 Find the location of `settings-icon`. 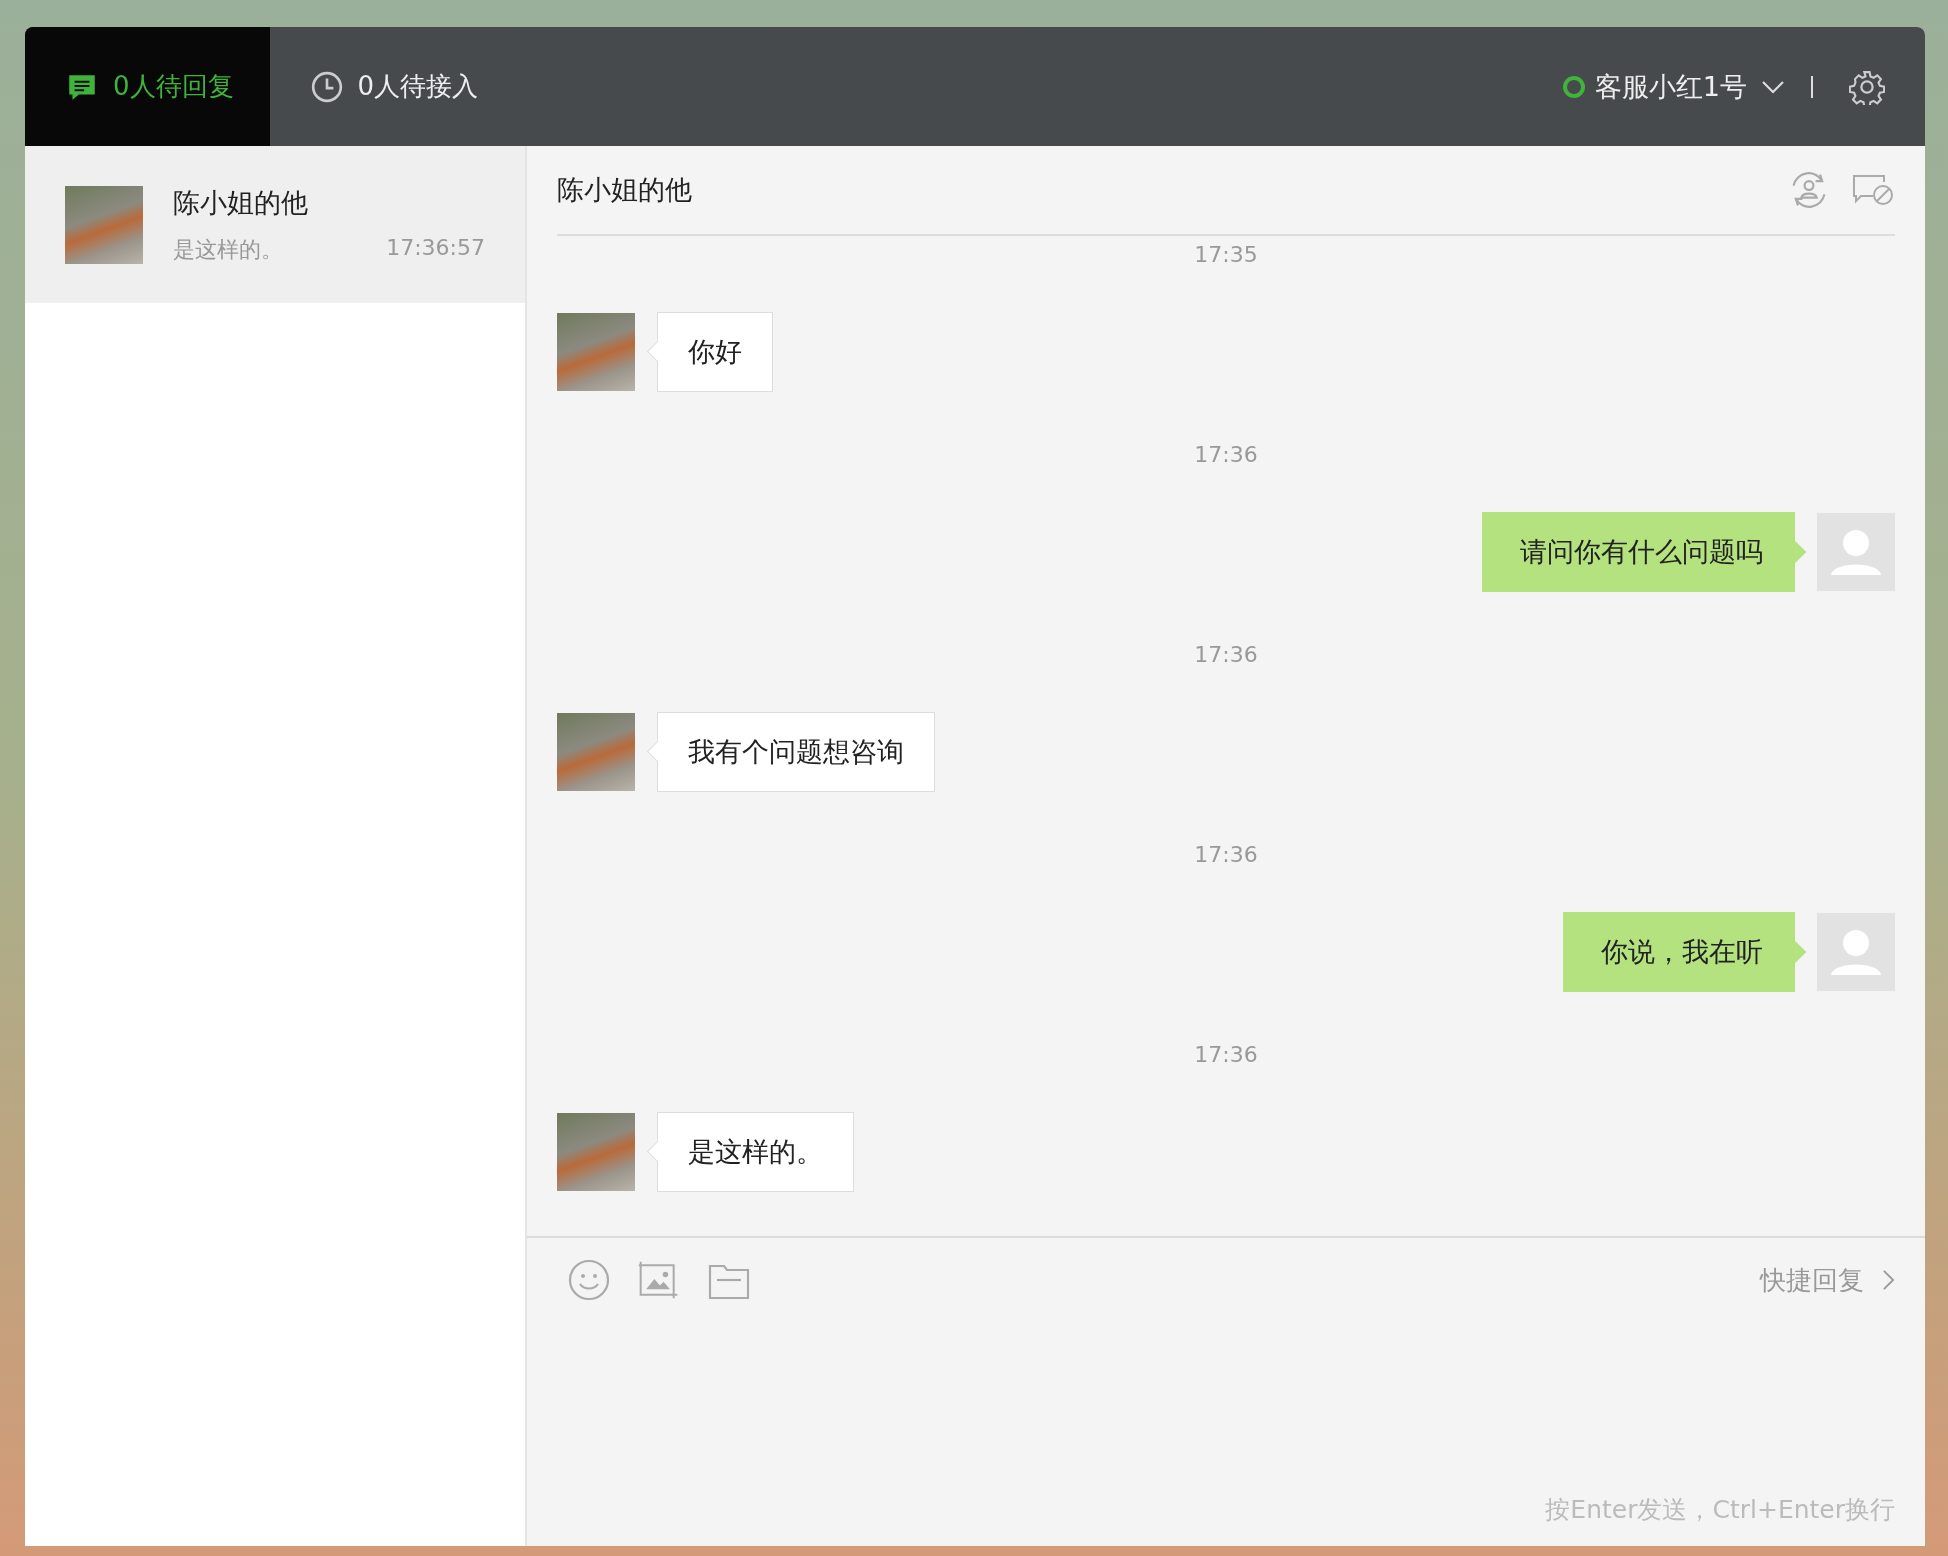

settings-icon is located at coordinates (1867, 86).